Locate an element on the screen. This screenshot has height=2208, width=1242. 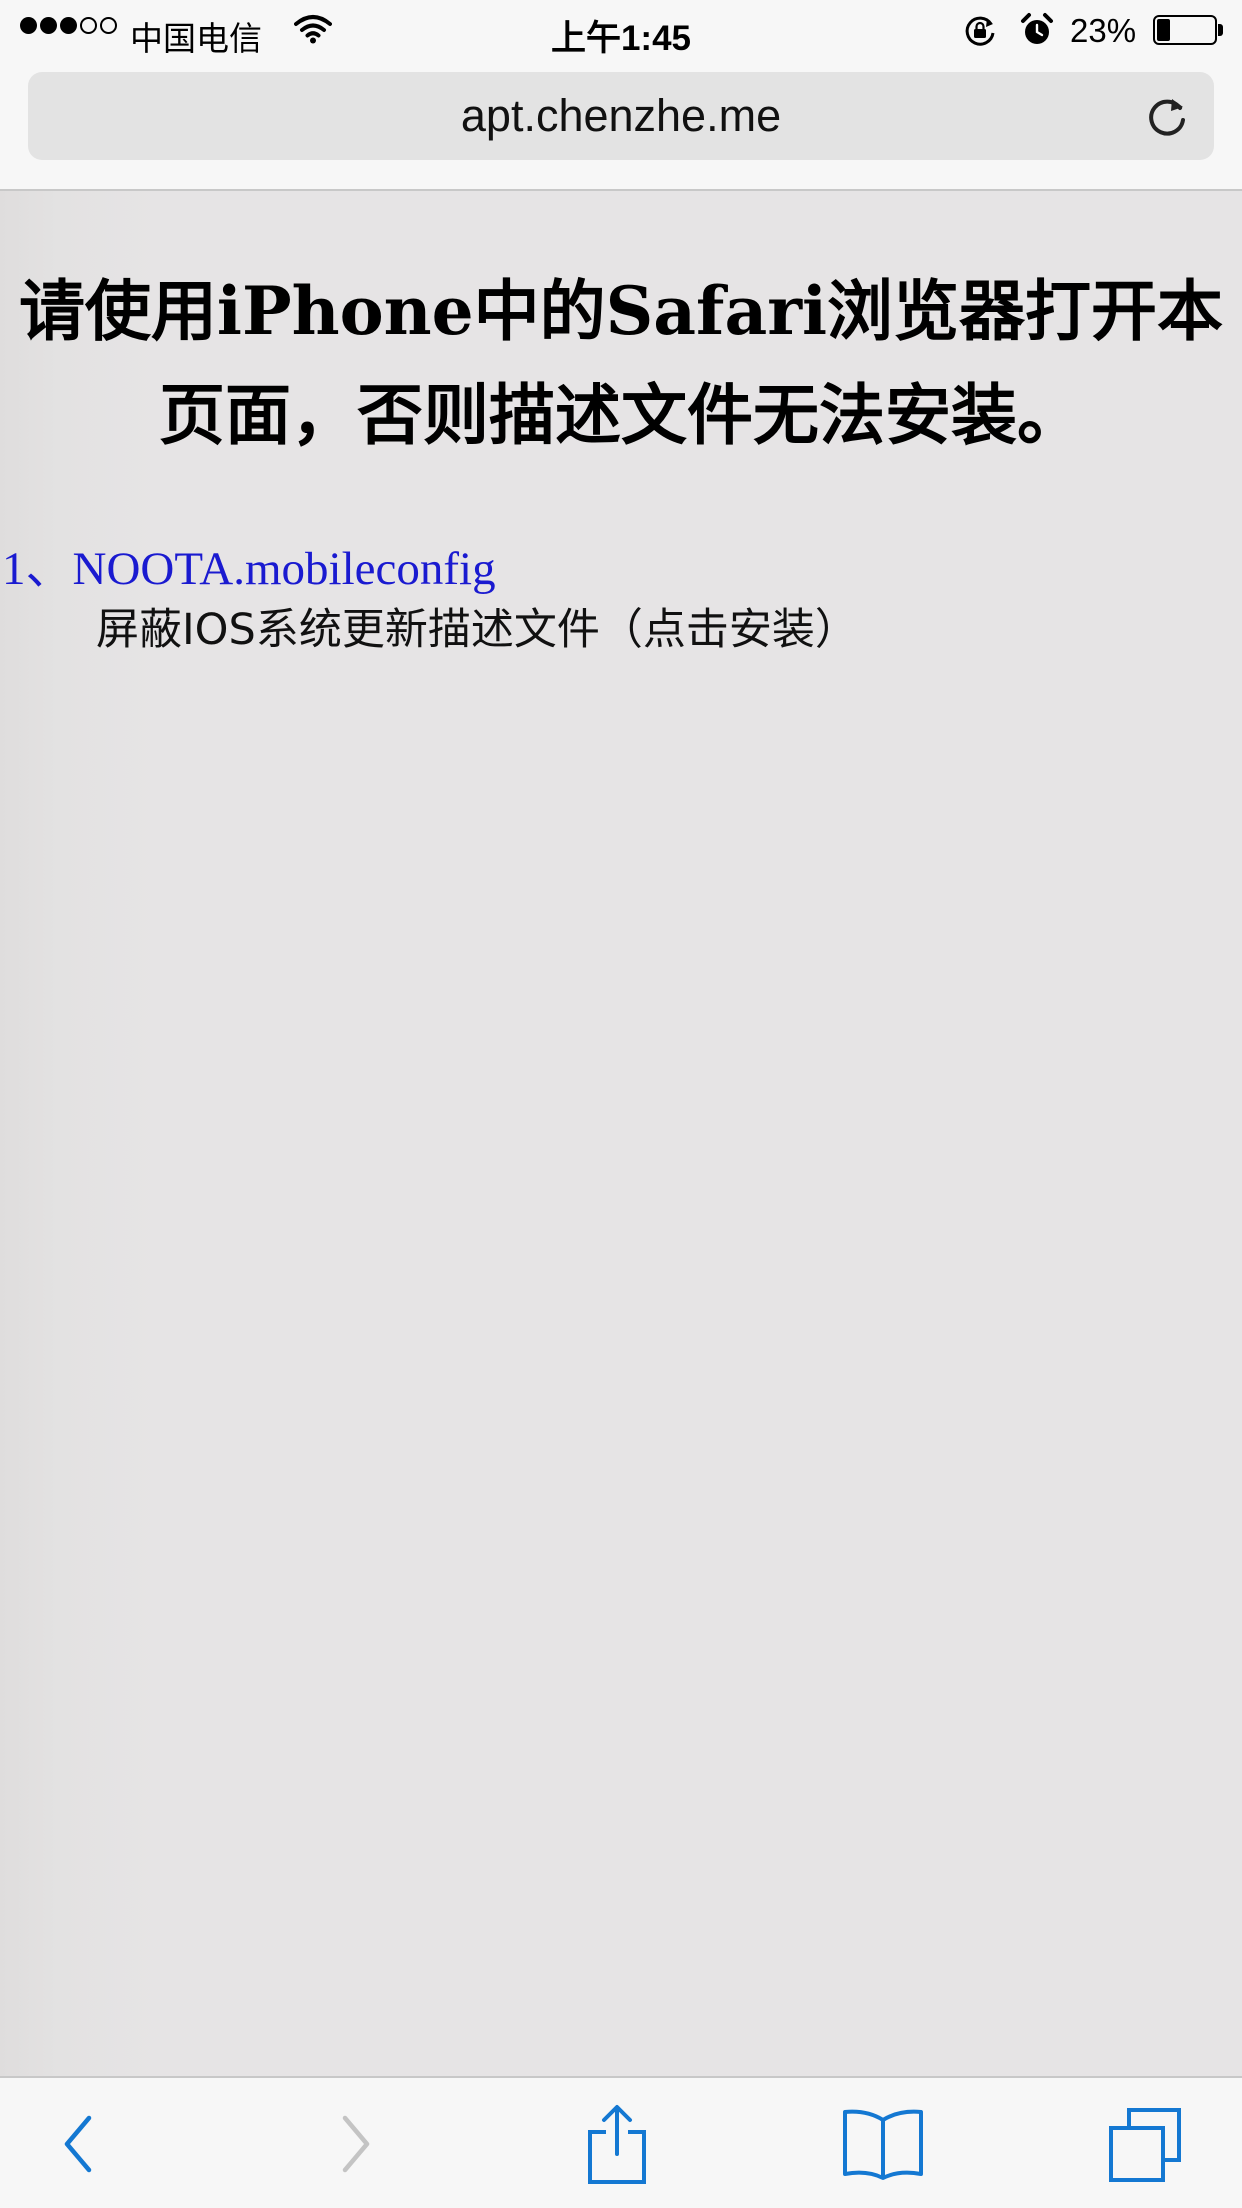
safari-bottom-toolbar is located at coordinates (621, 2142).